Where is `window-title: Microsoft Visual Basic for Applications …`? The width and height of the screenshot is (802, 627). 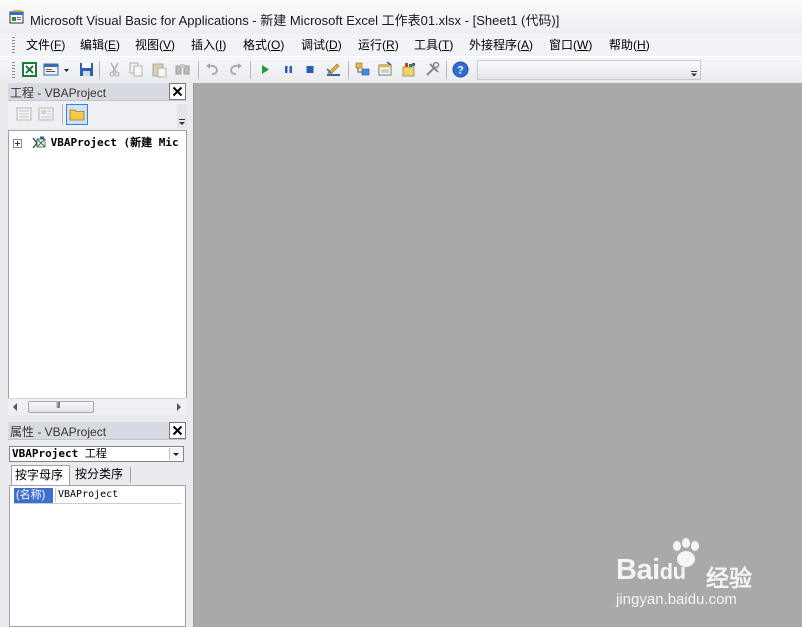
window-title: Microsoft Visual Basic for Applications … is located at coordinates (295, 20).